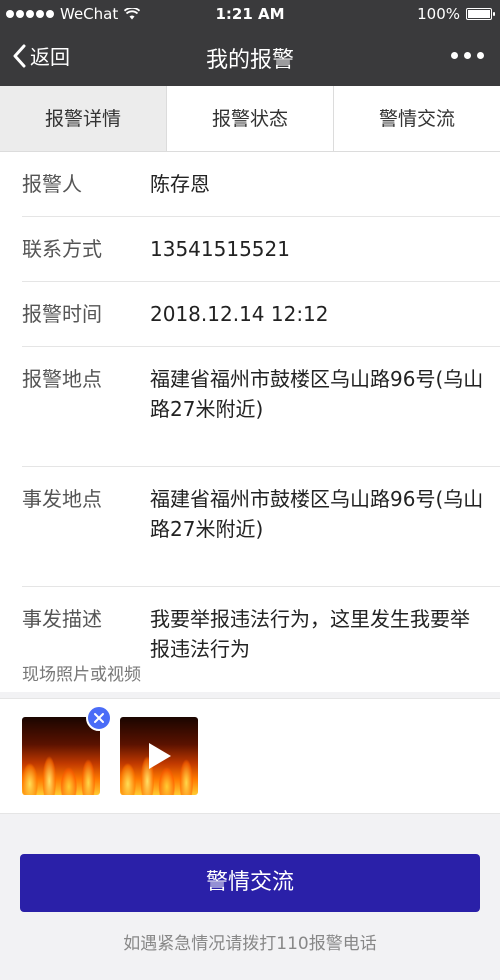  What do you see at coordinates (250, 756) in the screenshot?
I see `media-gallery` at bounding box center [250, 756].